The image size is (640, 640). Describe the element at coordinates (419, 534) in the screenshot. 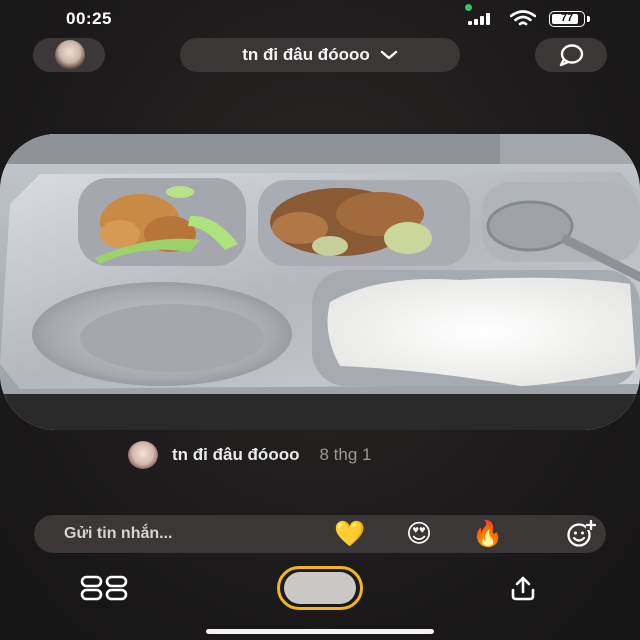

I see `reaction-heart-eyes-button: 😍` at that location.